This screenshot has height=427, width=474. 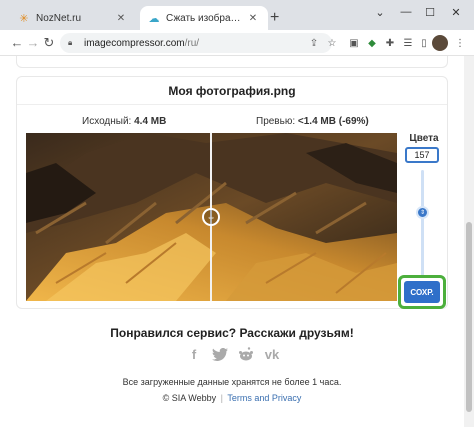 I want to click on compare-handle-icon: ⇔, so click(x=211, y=217).